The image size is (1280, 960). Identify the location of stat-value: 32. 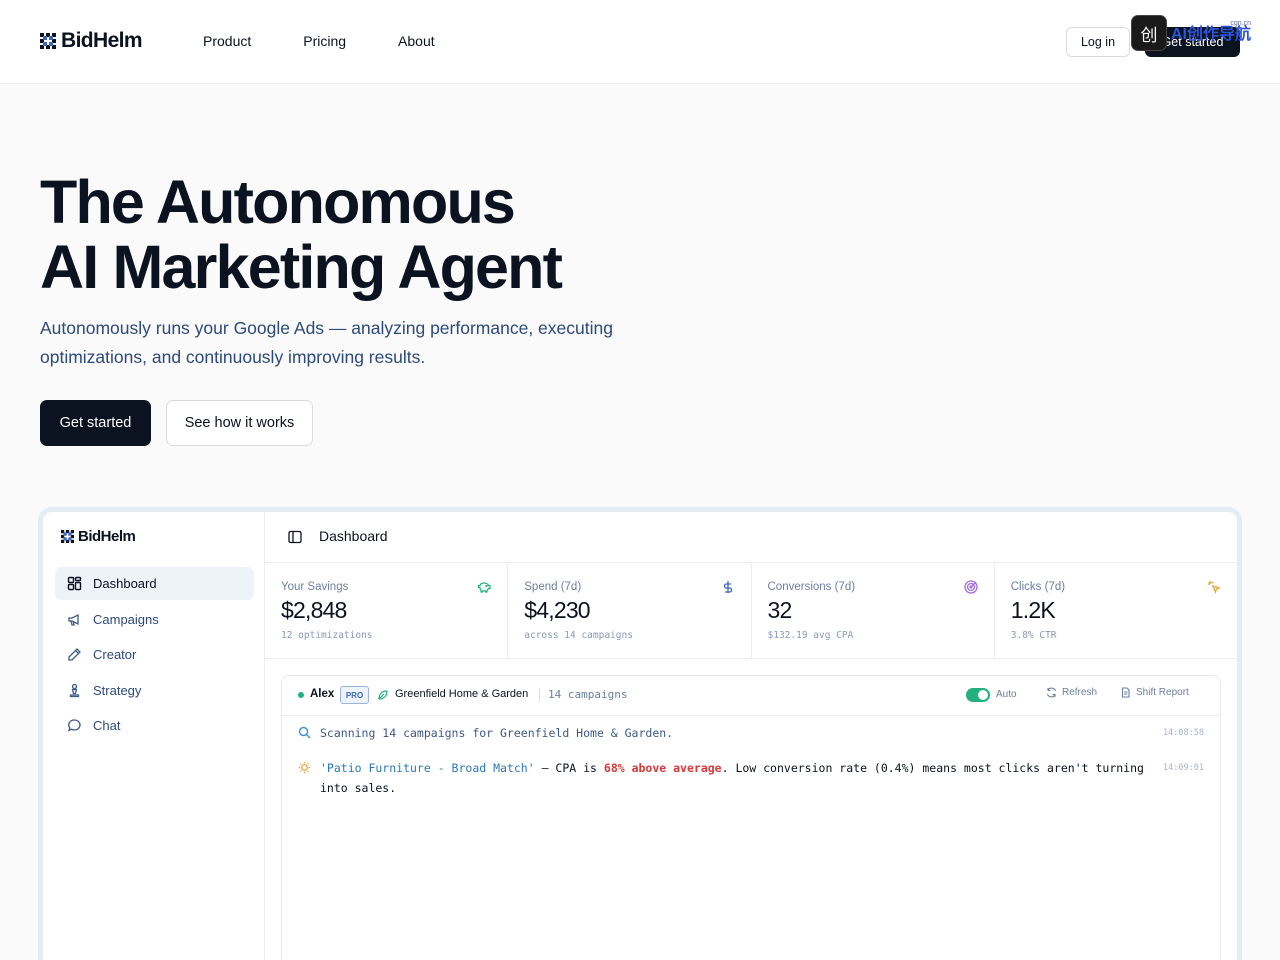
(780, 610).